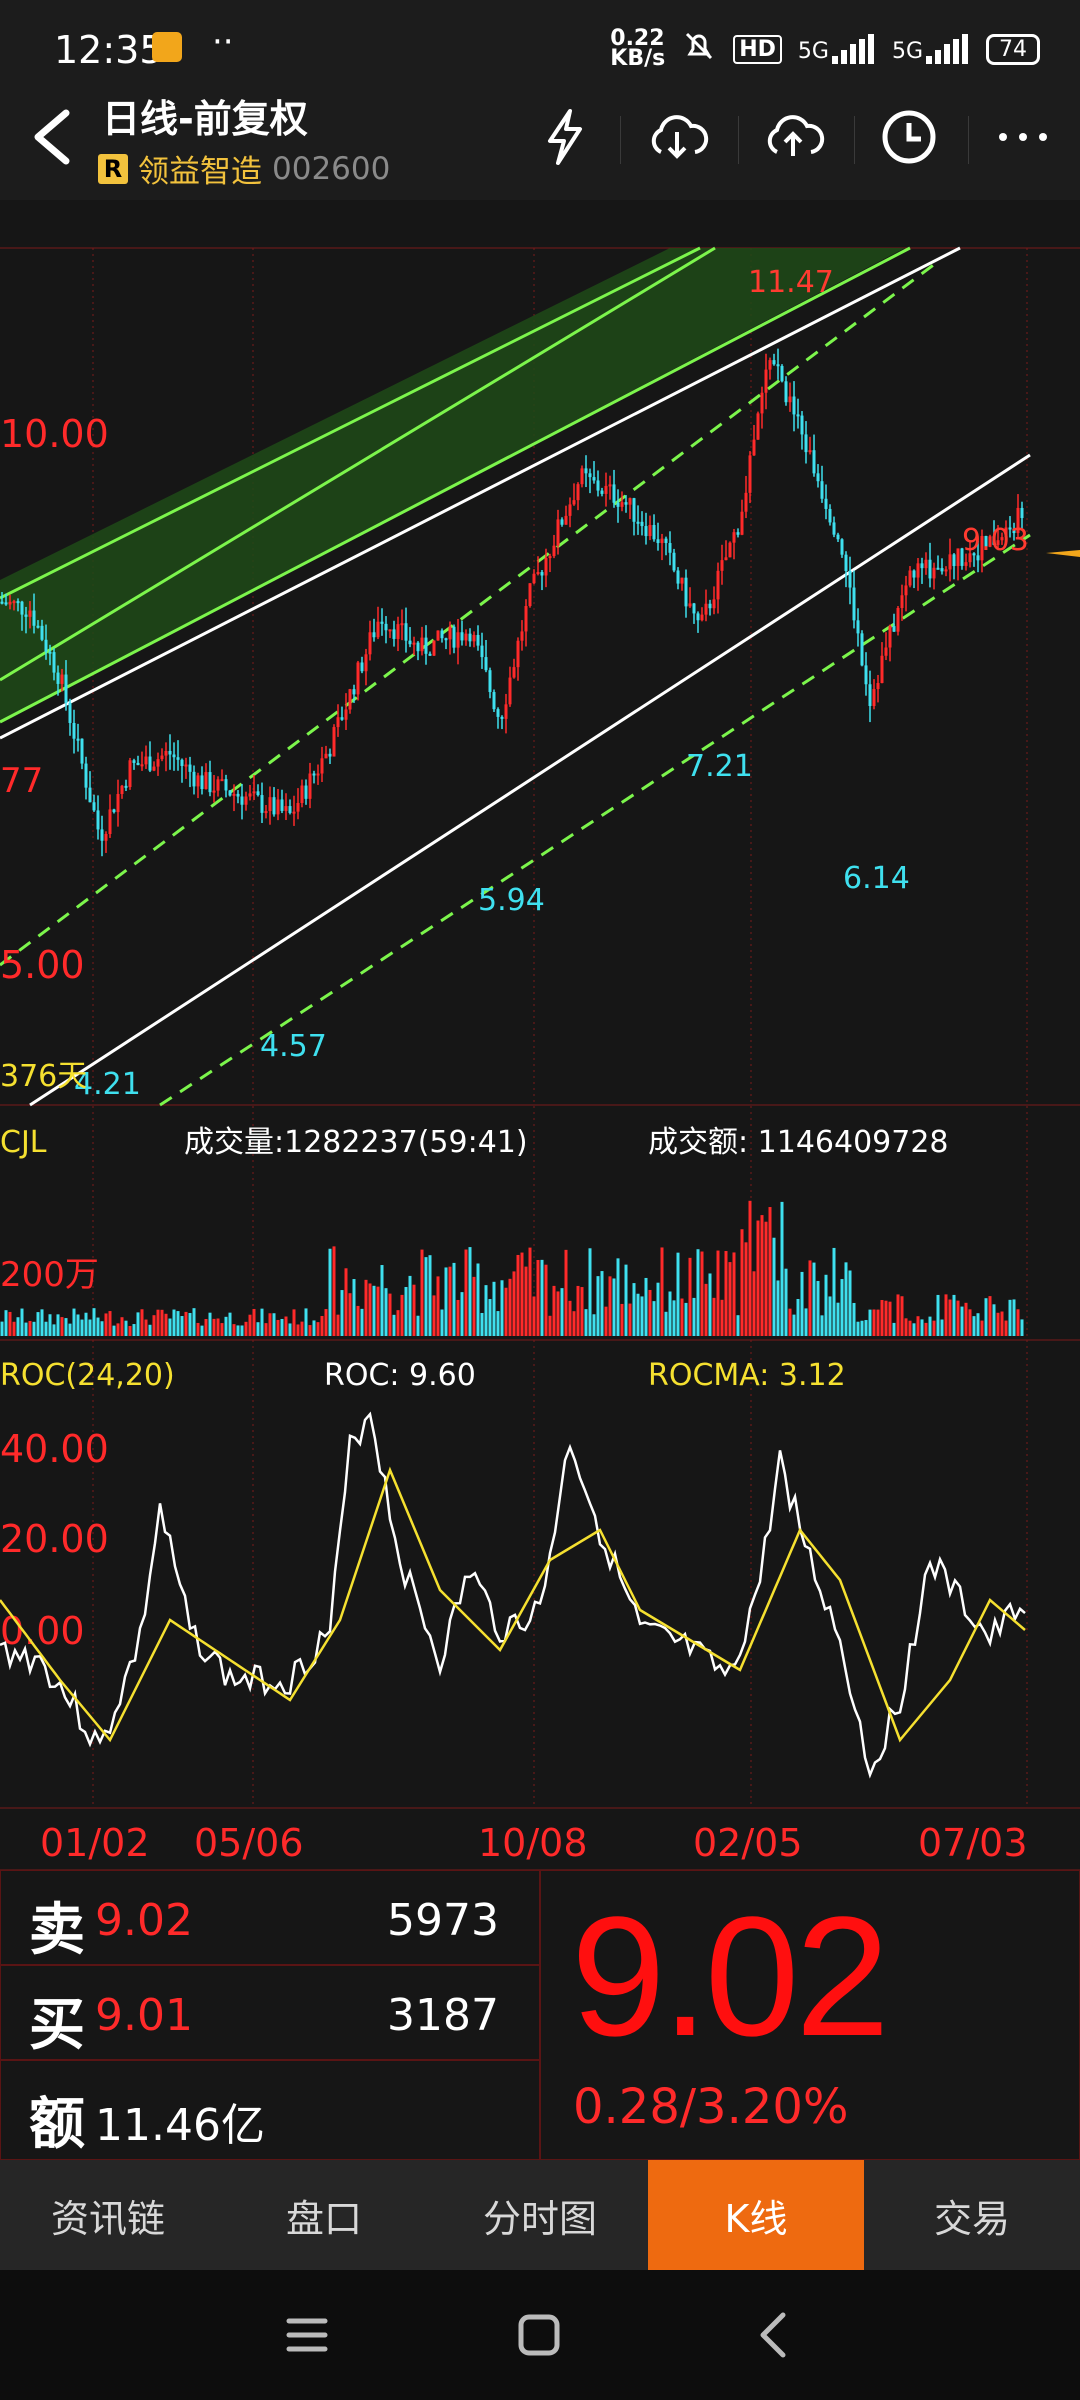  I want to click on tab-order-book: 盘口, so click(324, 2215).